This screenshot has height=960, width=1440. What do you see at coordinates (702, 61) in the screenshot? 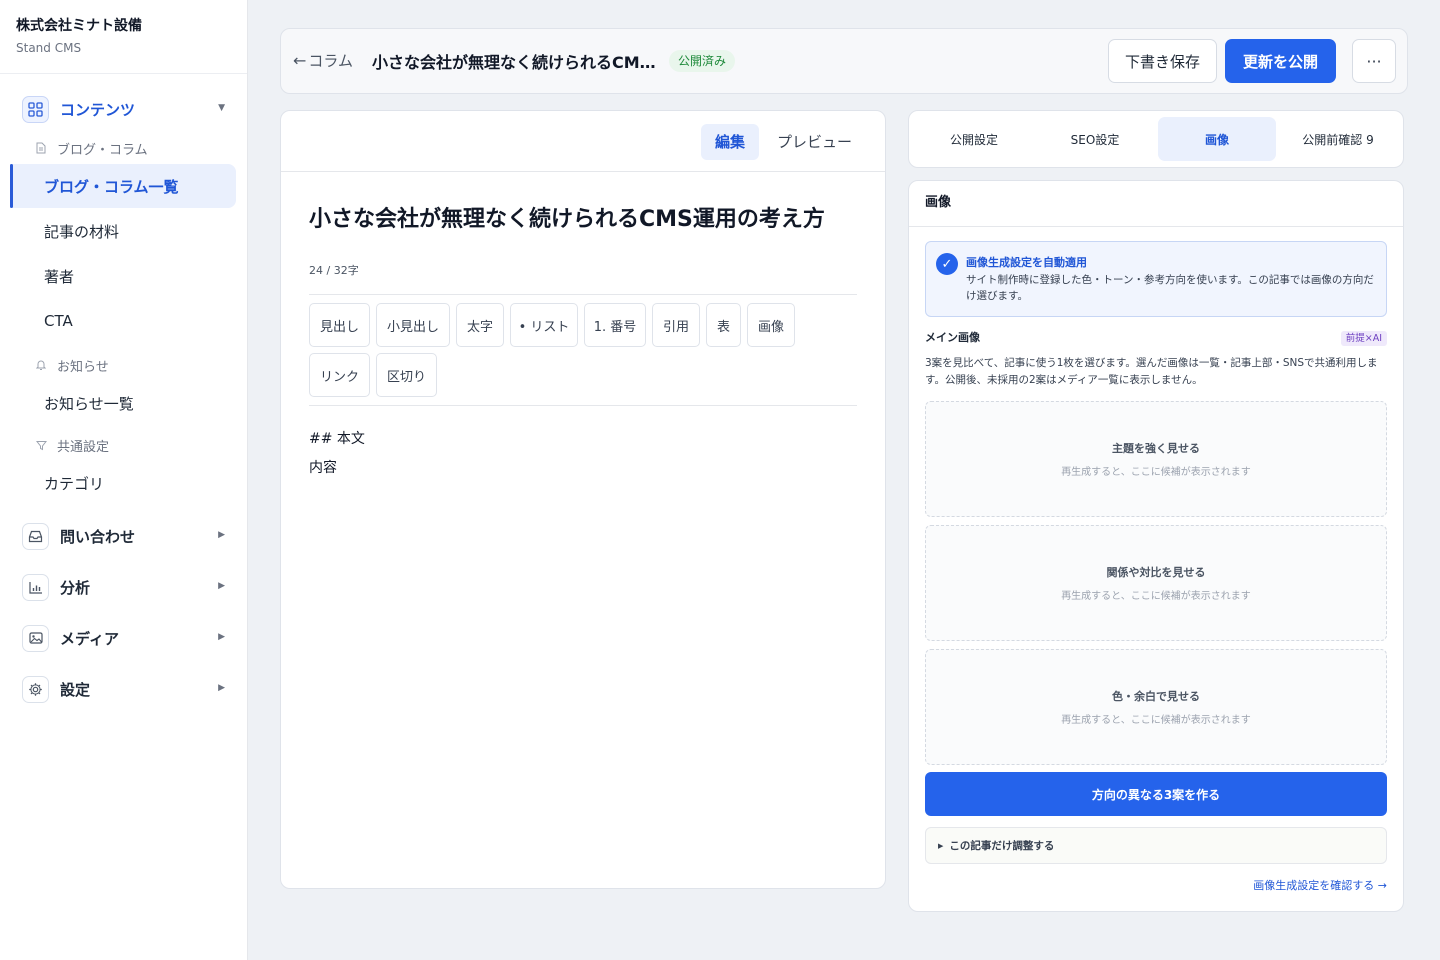
I see `status-badge: 公開済み` at bounding box center [702, 61].